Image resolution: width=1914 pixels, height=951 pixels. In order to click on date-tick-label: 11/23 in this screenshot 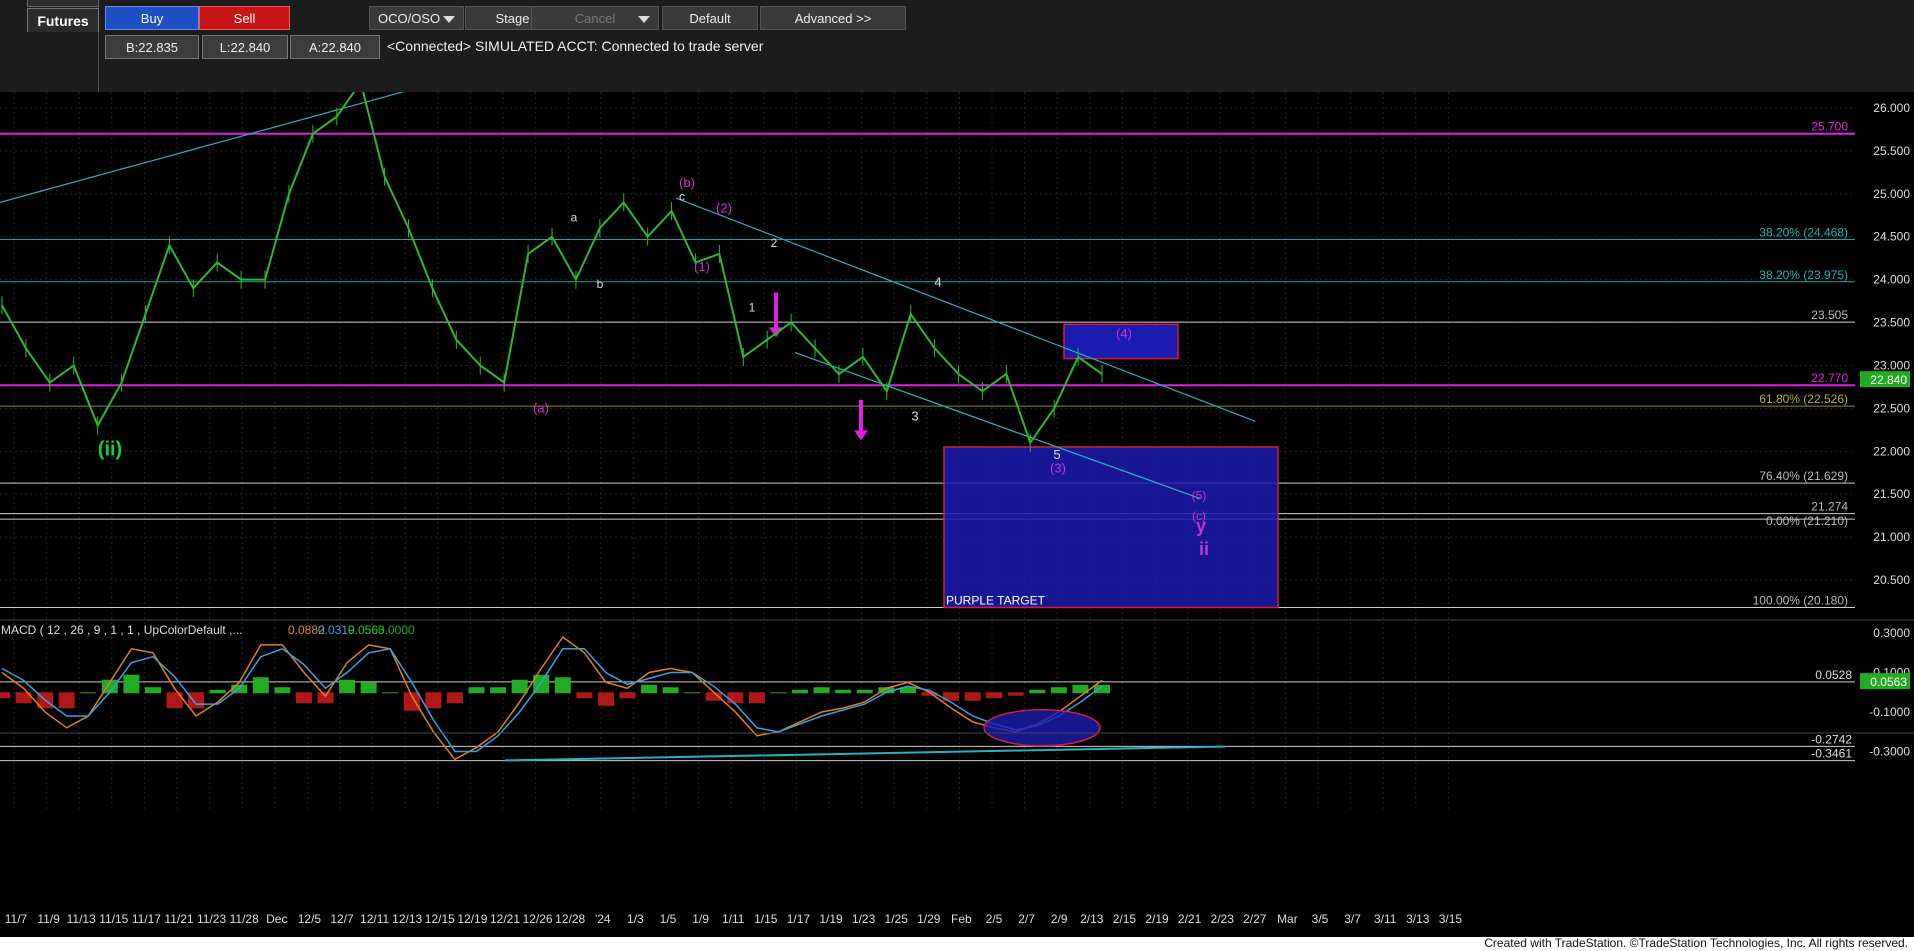, I will do `click(211, 919)`.